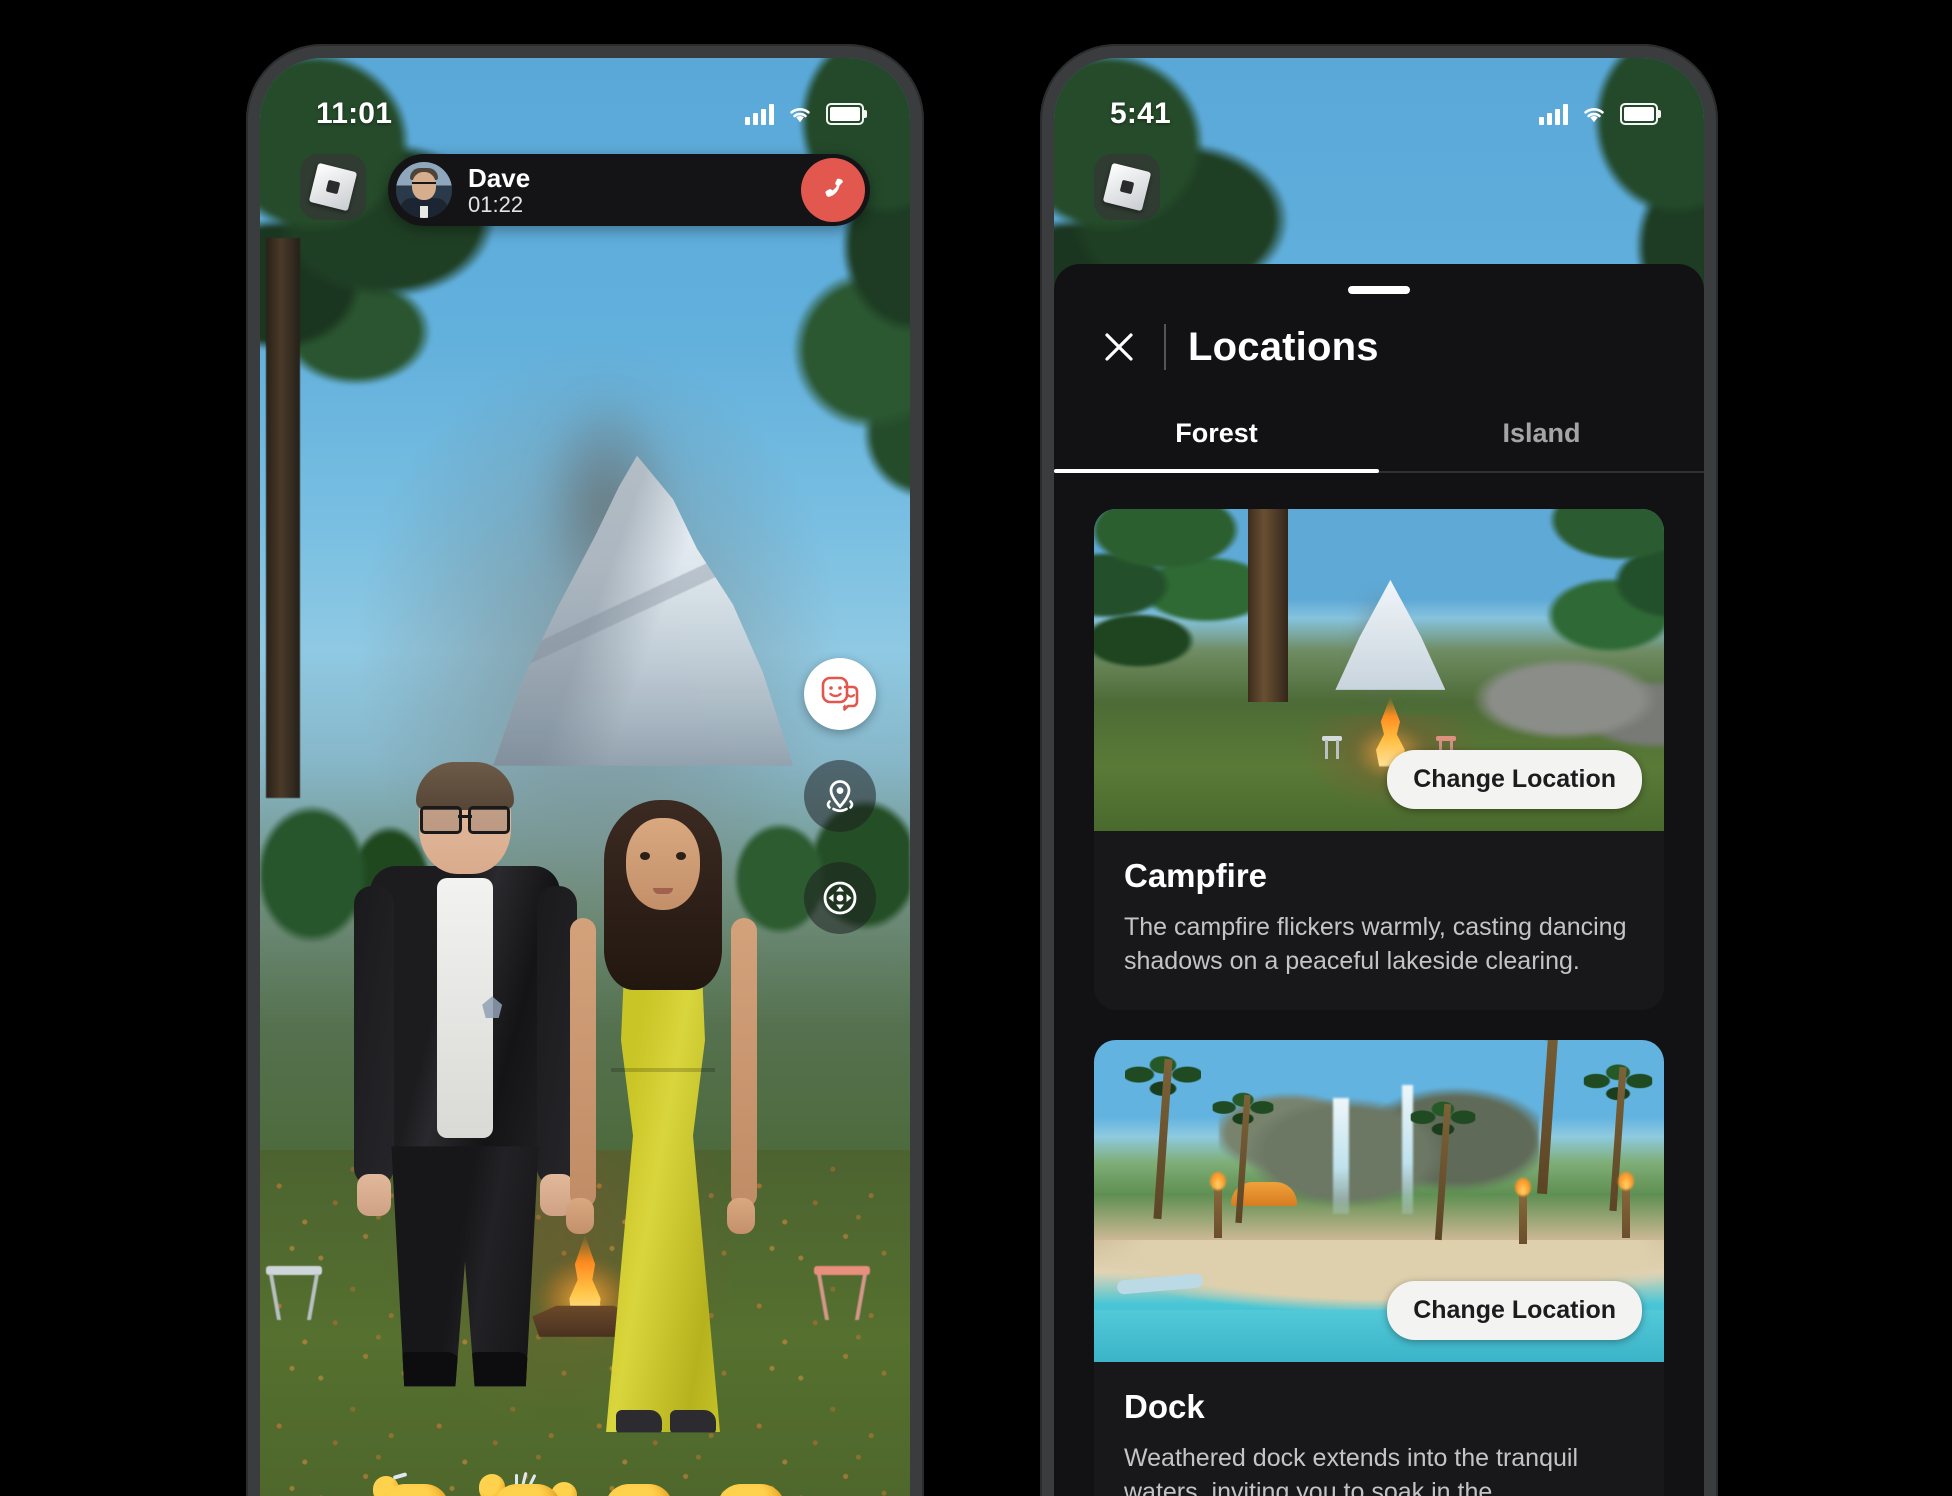 This screenshot has width=1952, height=1496. I want to click on scene-stool-right, so click(842, 1293).